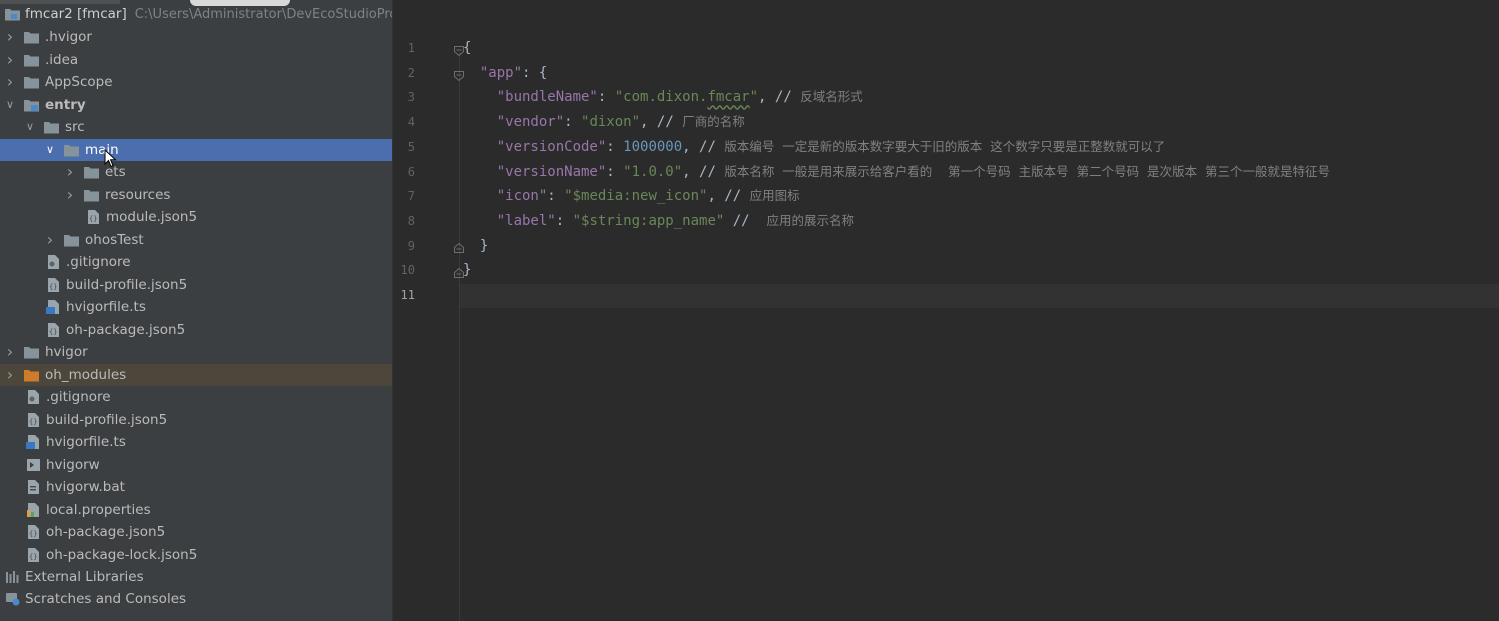 The height and width of the screenshot is (621, 1499). I want to click on line-number: 7, so click(411, 196).